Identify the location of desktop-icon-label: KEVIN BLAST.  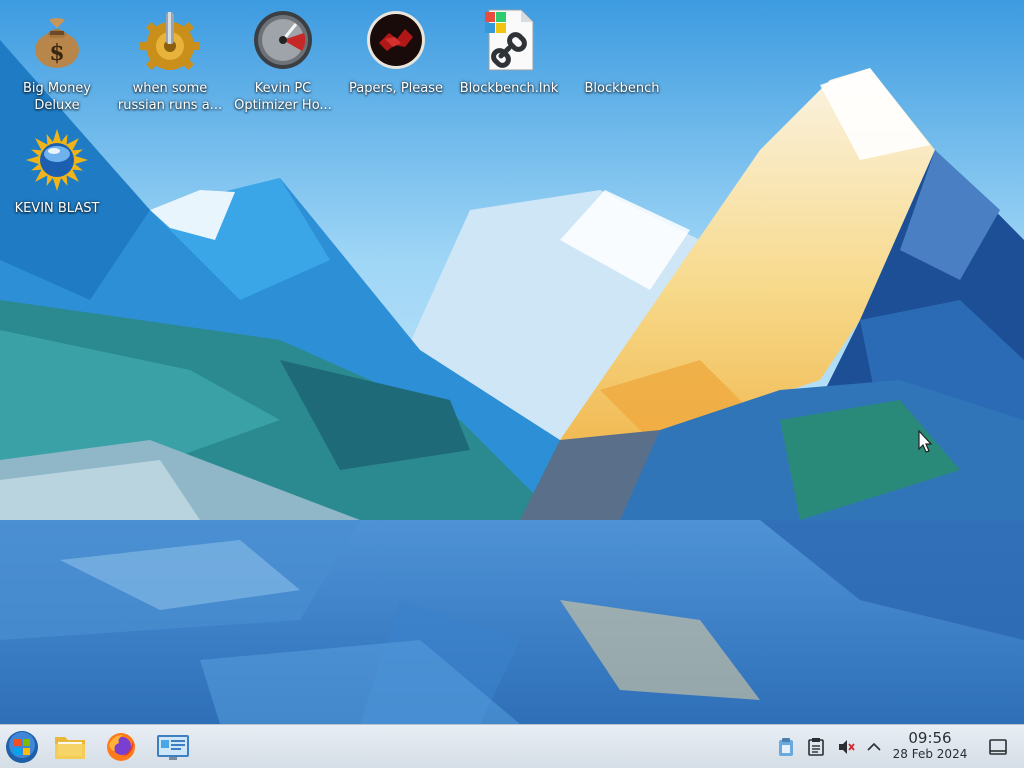
(57, 208).